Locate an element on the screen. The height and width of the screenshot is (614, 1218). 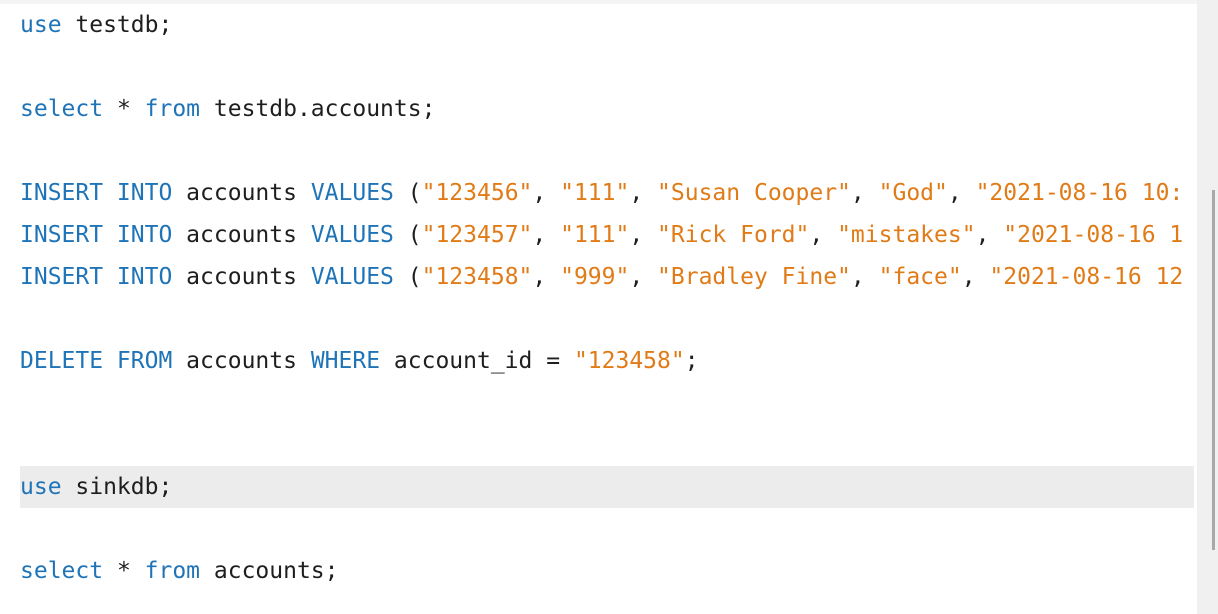
code-line-1: use testdb; is located at coordinates (607, 25).